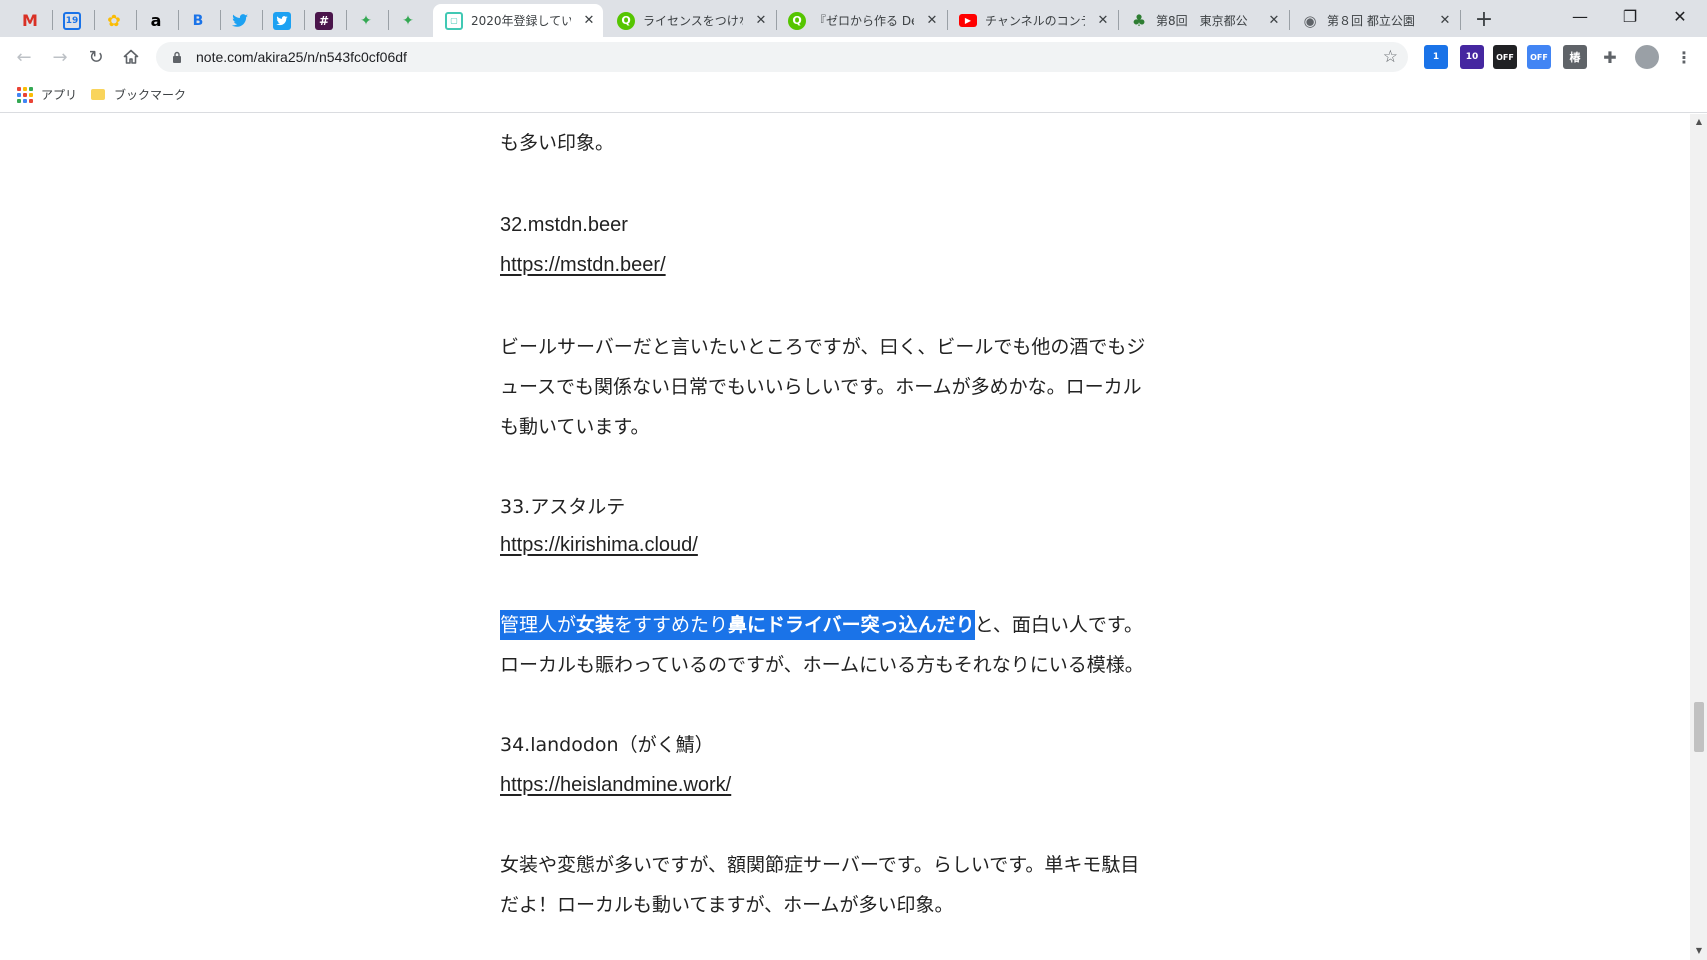  Describe the element at coordinates (150, 95) in the screenshot. I see `bookmark-folder-label: ブックマーク` at that location.